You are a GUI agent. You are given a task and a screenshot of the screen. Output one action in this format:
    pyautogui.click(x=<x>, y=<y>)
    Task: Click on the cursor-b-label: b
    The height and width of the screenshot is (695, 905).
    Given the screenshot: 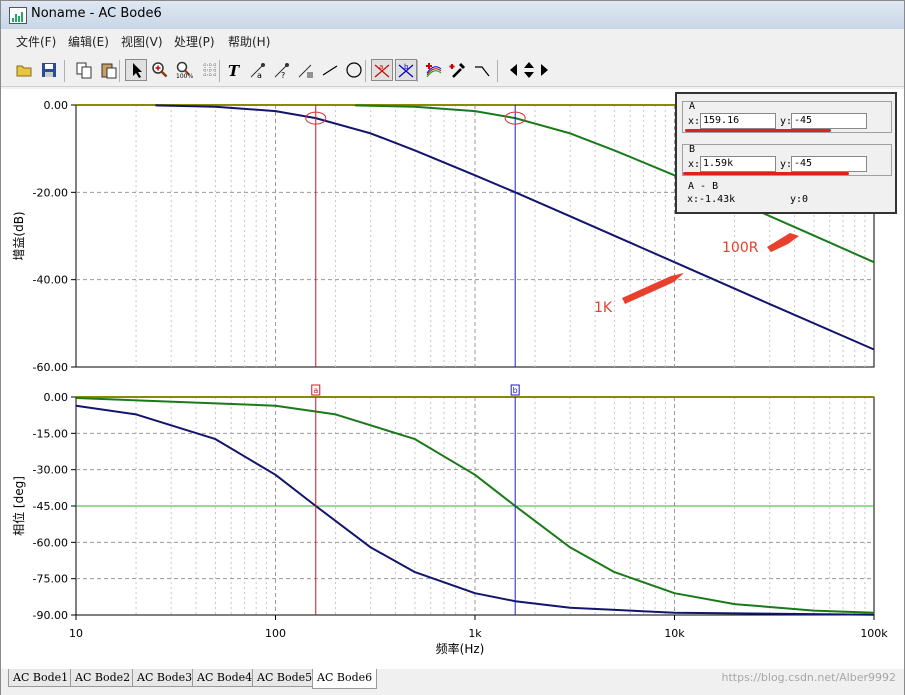 What is the action you would take?
    pyautogui.click(x=515, y=390)
    